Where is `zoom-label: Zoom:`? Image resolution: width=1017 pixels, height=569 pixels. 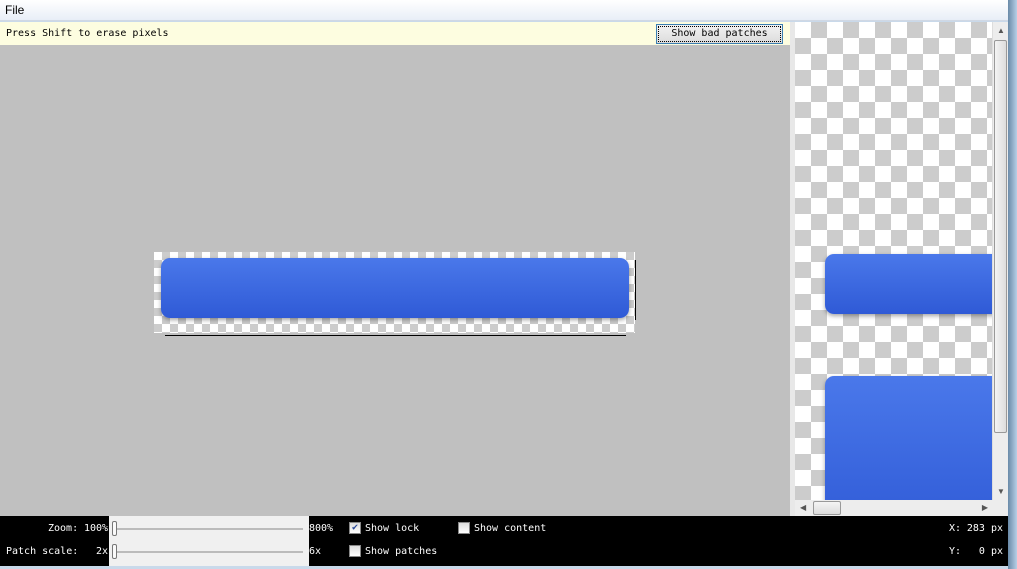 zoom-label: Zoom: is located at coordinates (63, 528).